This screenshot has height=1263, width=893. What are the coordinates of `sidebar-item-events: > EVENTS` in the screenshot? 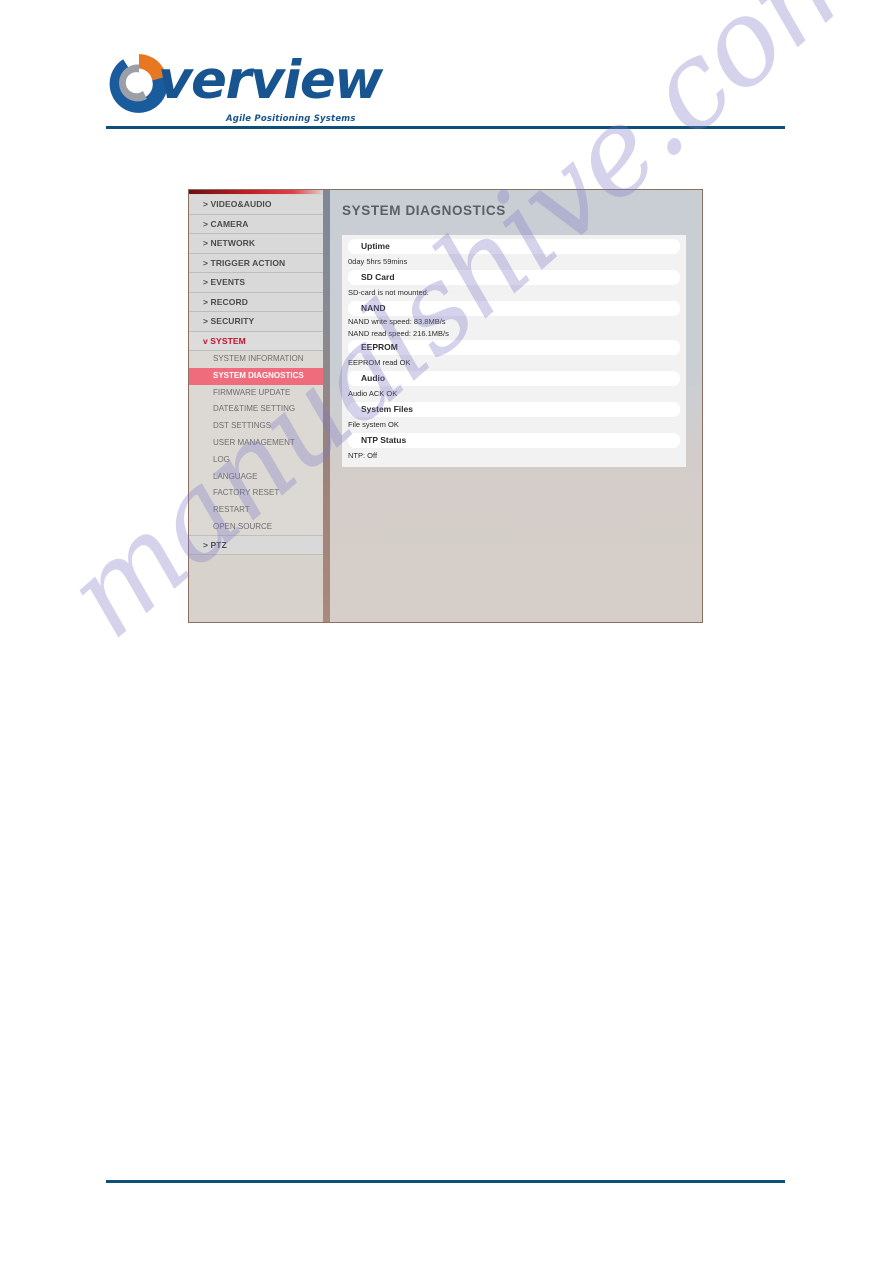 It's located at (256, 283).